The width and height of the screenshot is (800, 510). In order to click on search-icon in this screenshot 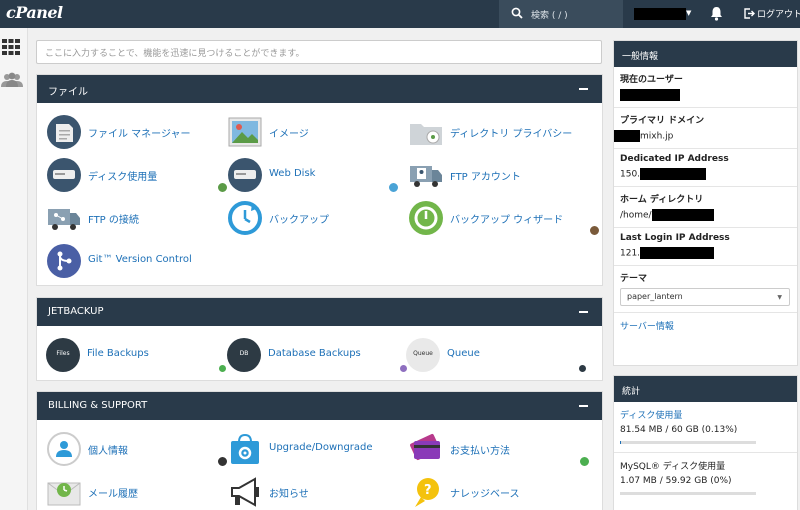, I will do `click(517, 13)`.